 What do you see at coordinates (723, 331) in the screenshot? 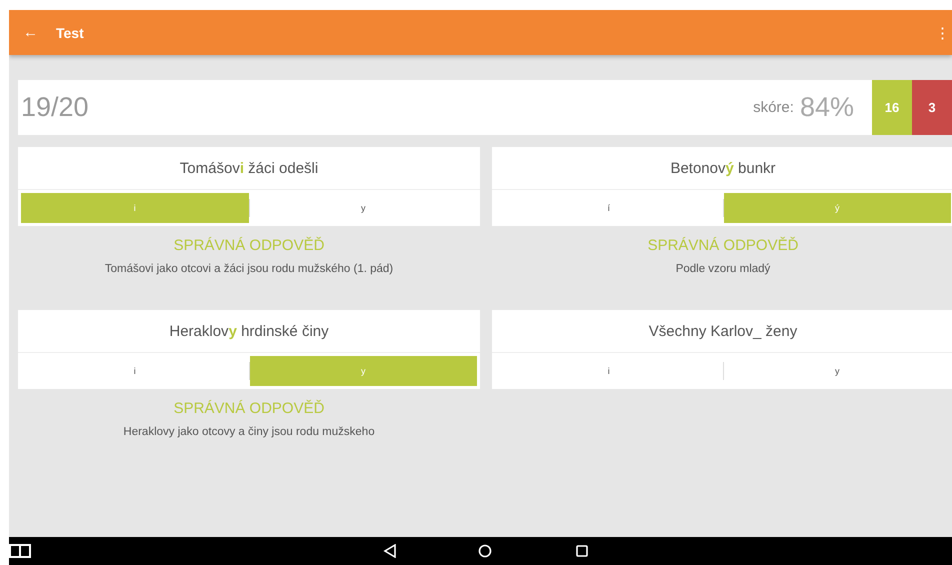
I see `question-text: Všechny Karlov_ ženy` at bounding box center [723, 331].